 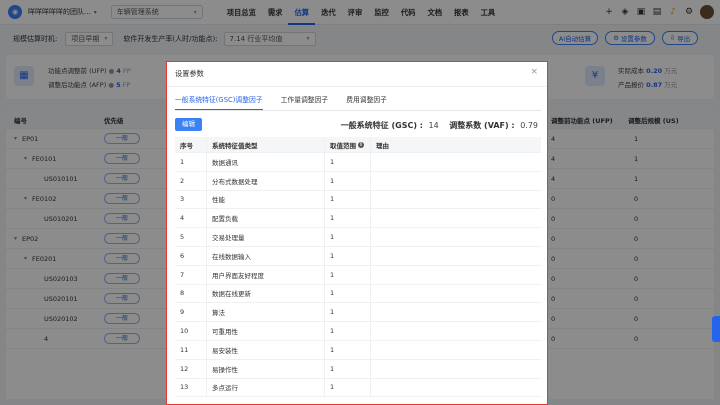 I want to click on gsc-row: 6 在线数据输入 1, so click(x=358, y=256).